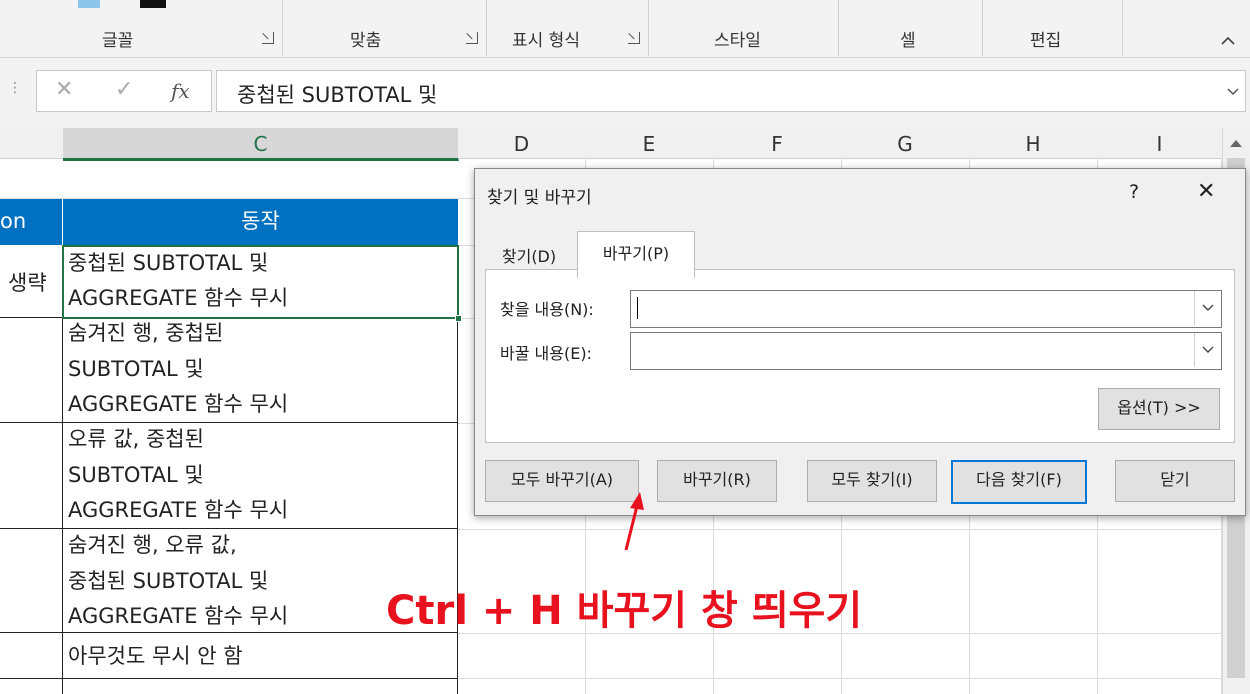 The image size is (1250, 694). What do you see at coordinates (13, 221) in the screenshot?
I see `header-cell-b: on` at bounding box center [13, 221].